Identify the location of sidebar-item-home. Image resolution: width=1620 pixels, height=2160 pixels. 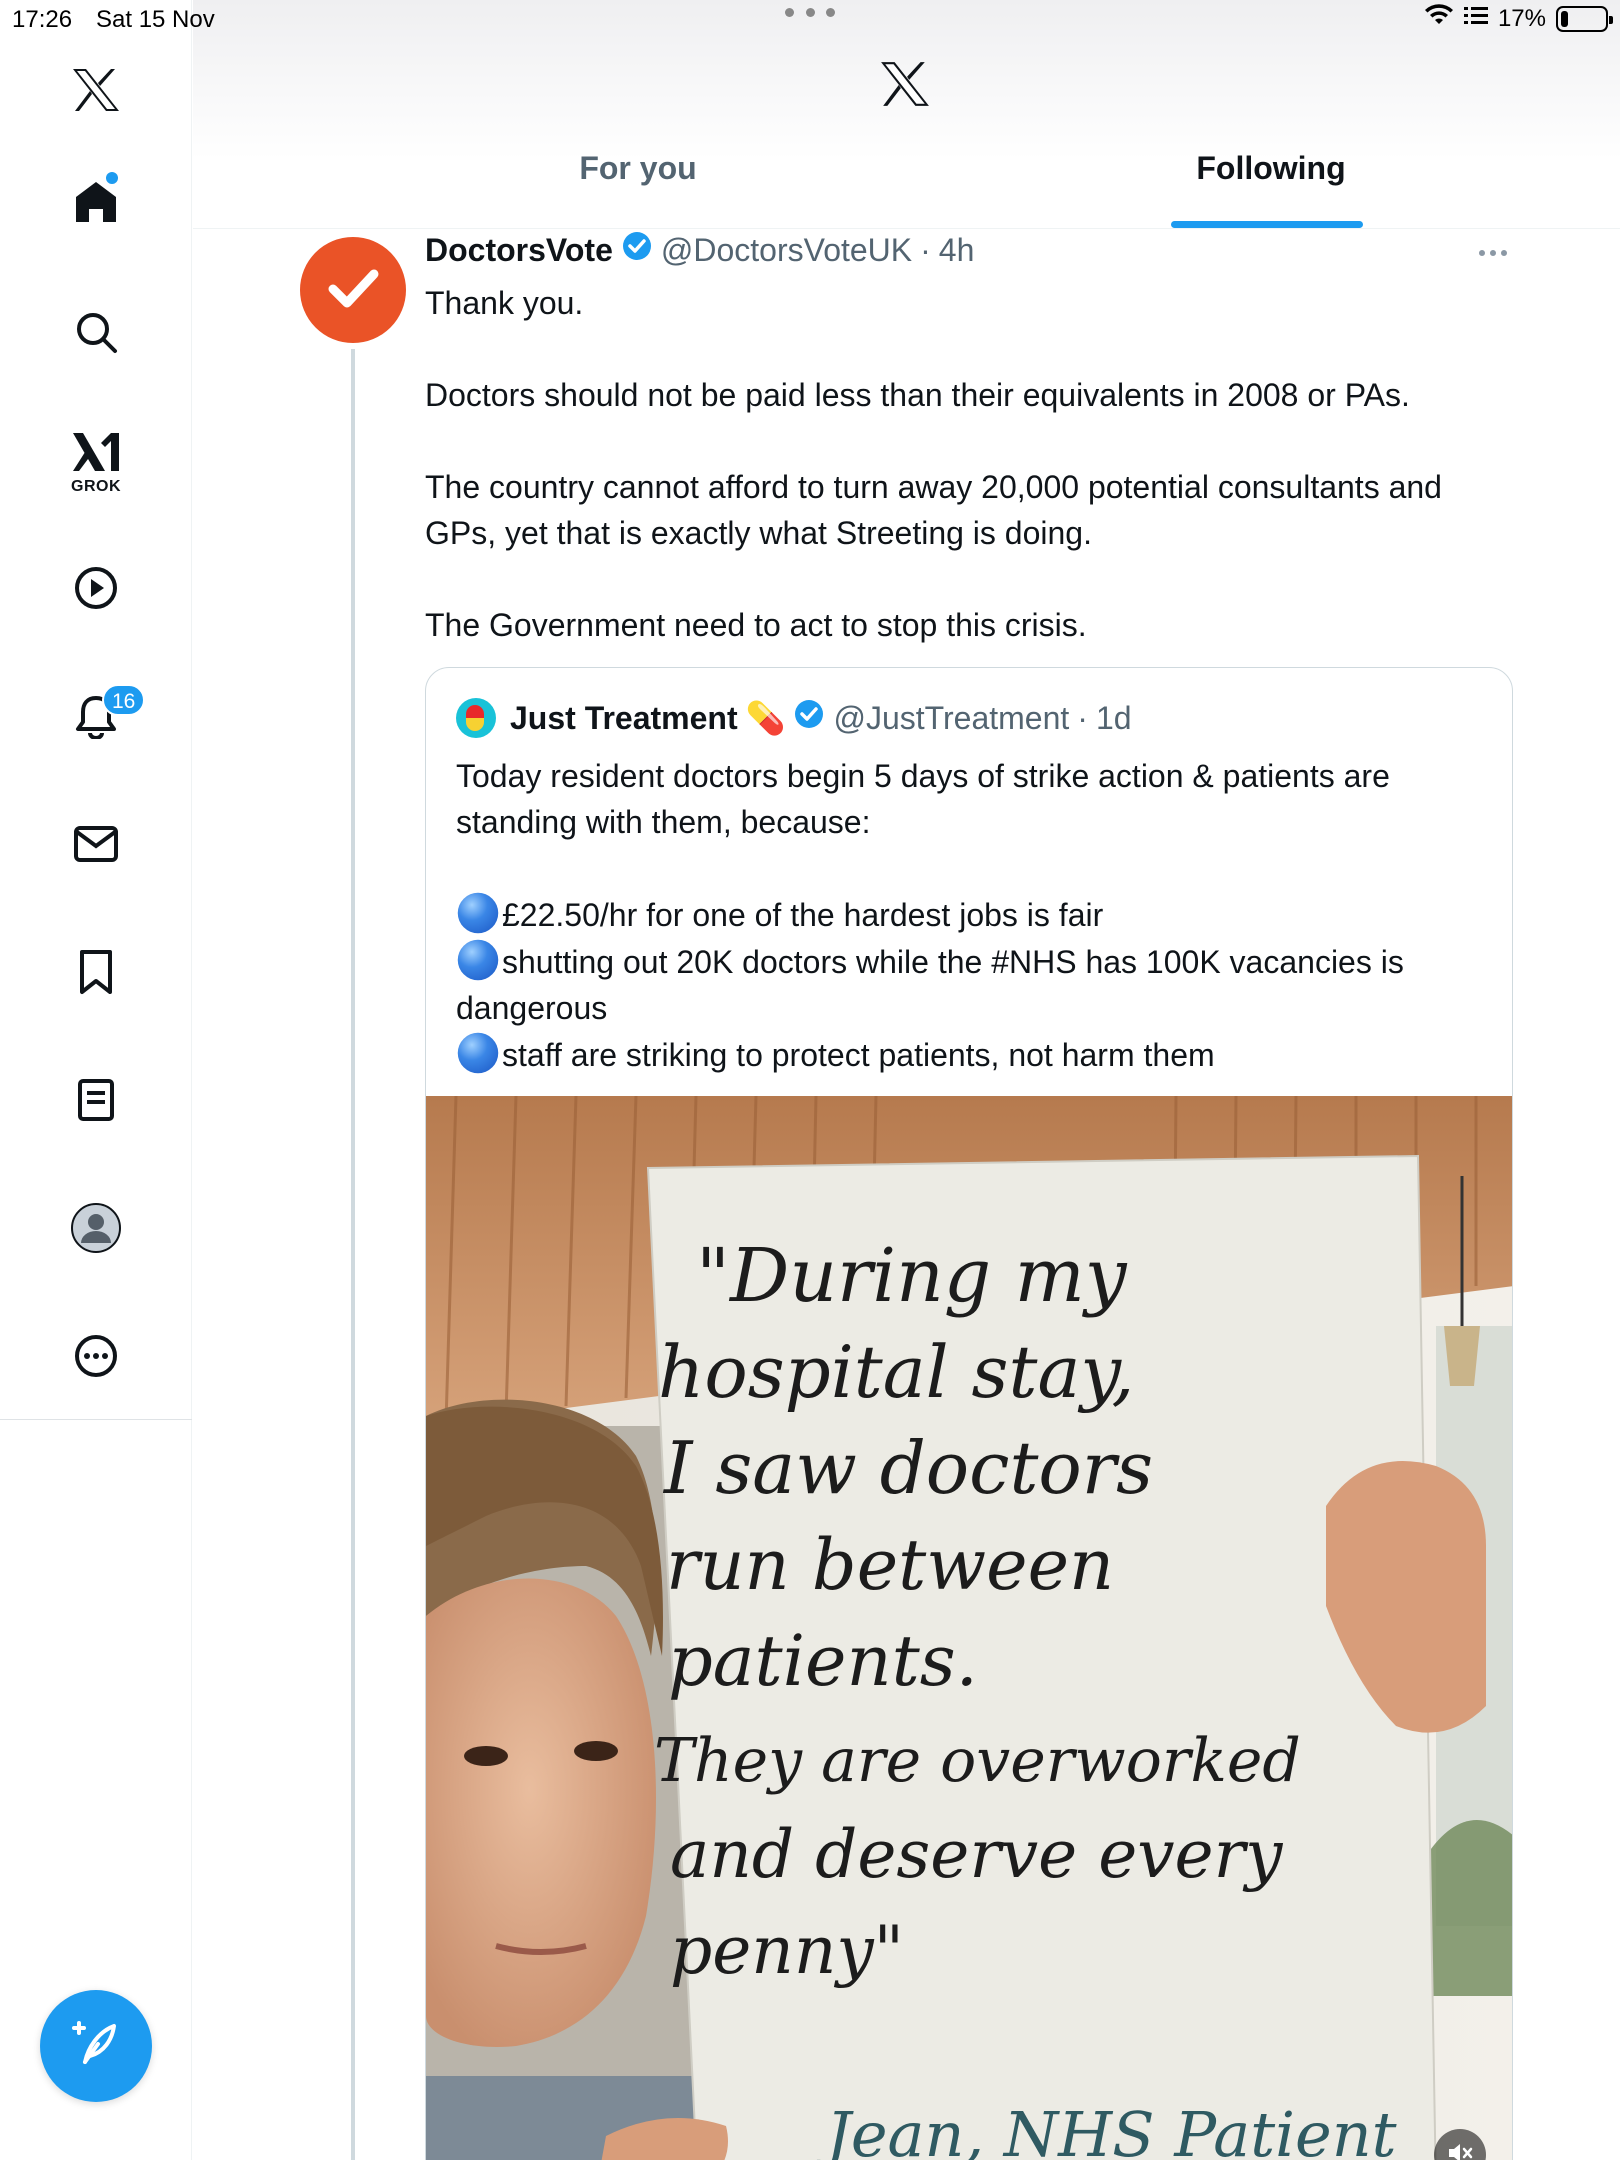
(96, 202).